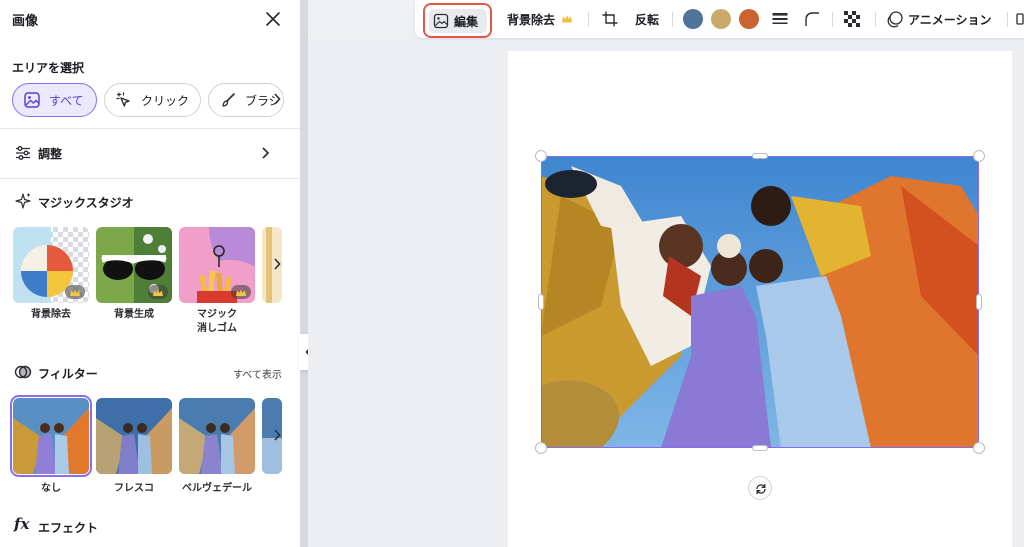  I want to click on effects-label: エフェクト, so click(68, 528).